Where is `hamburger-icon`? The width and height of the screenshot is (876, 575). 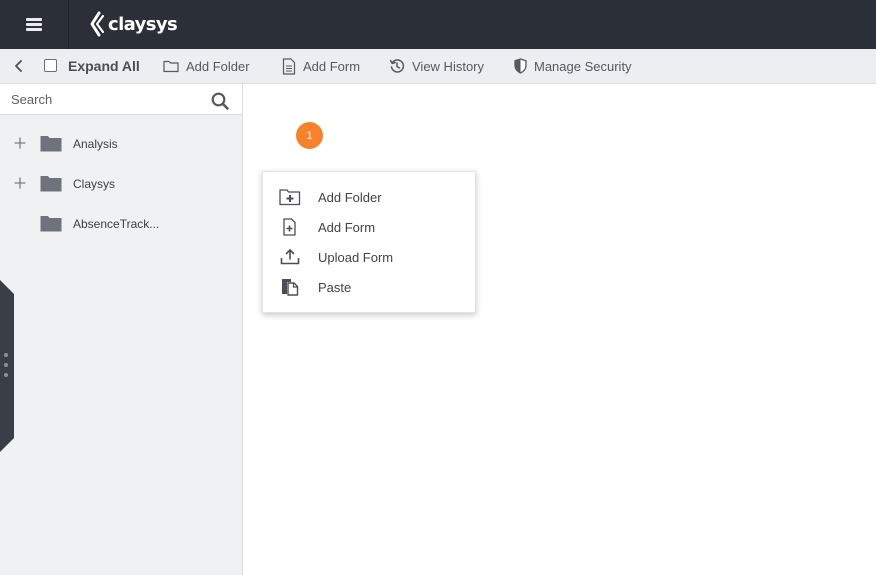 hamburger-icon is located at coordinates (34, 24).